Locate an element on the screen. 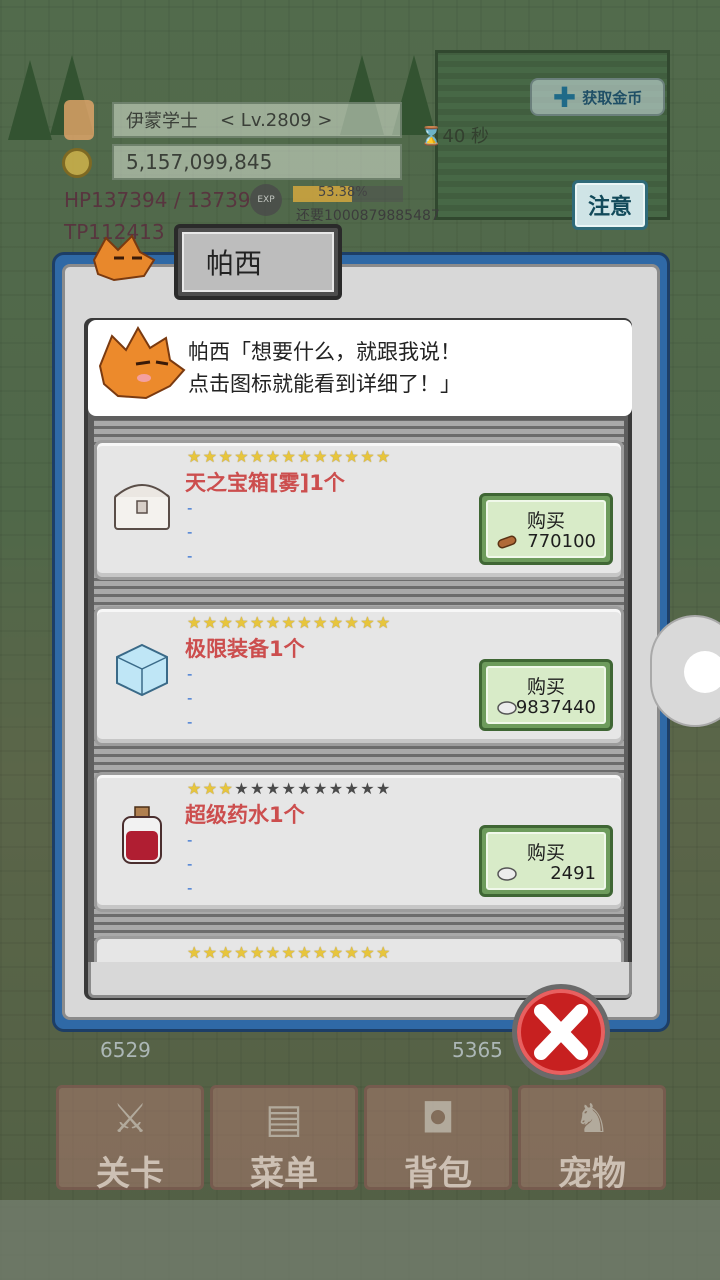  crystal-cube-icon is located at coordinates (142, 670).